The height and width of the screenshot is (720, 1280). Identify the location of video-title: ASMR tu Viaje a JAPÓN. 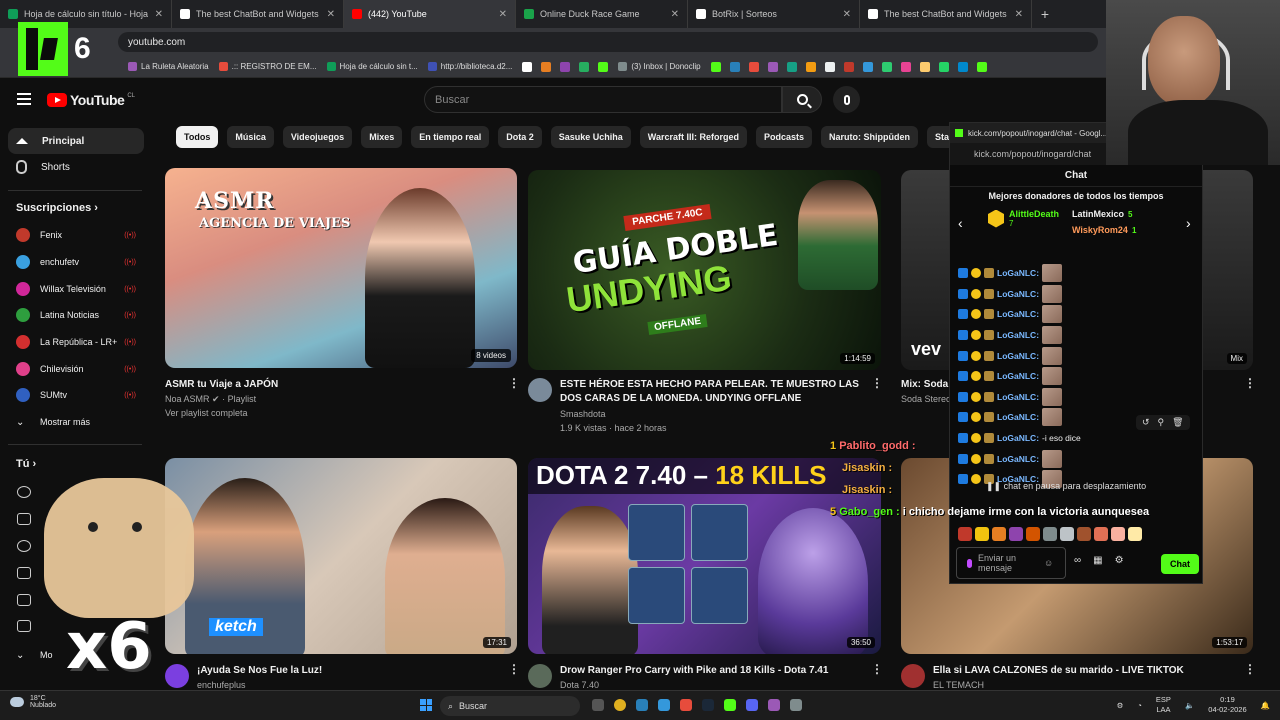
(330, 385).